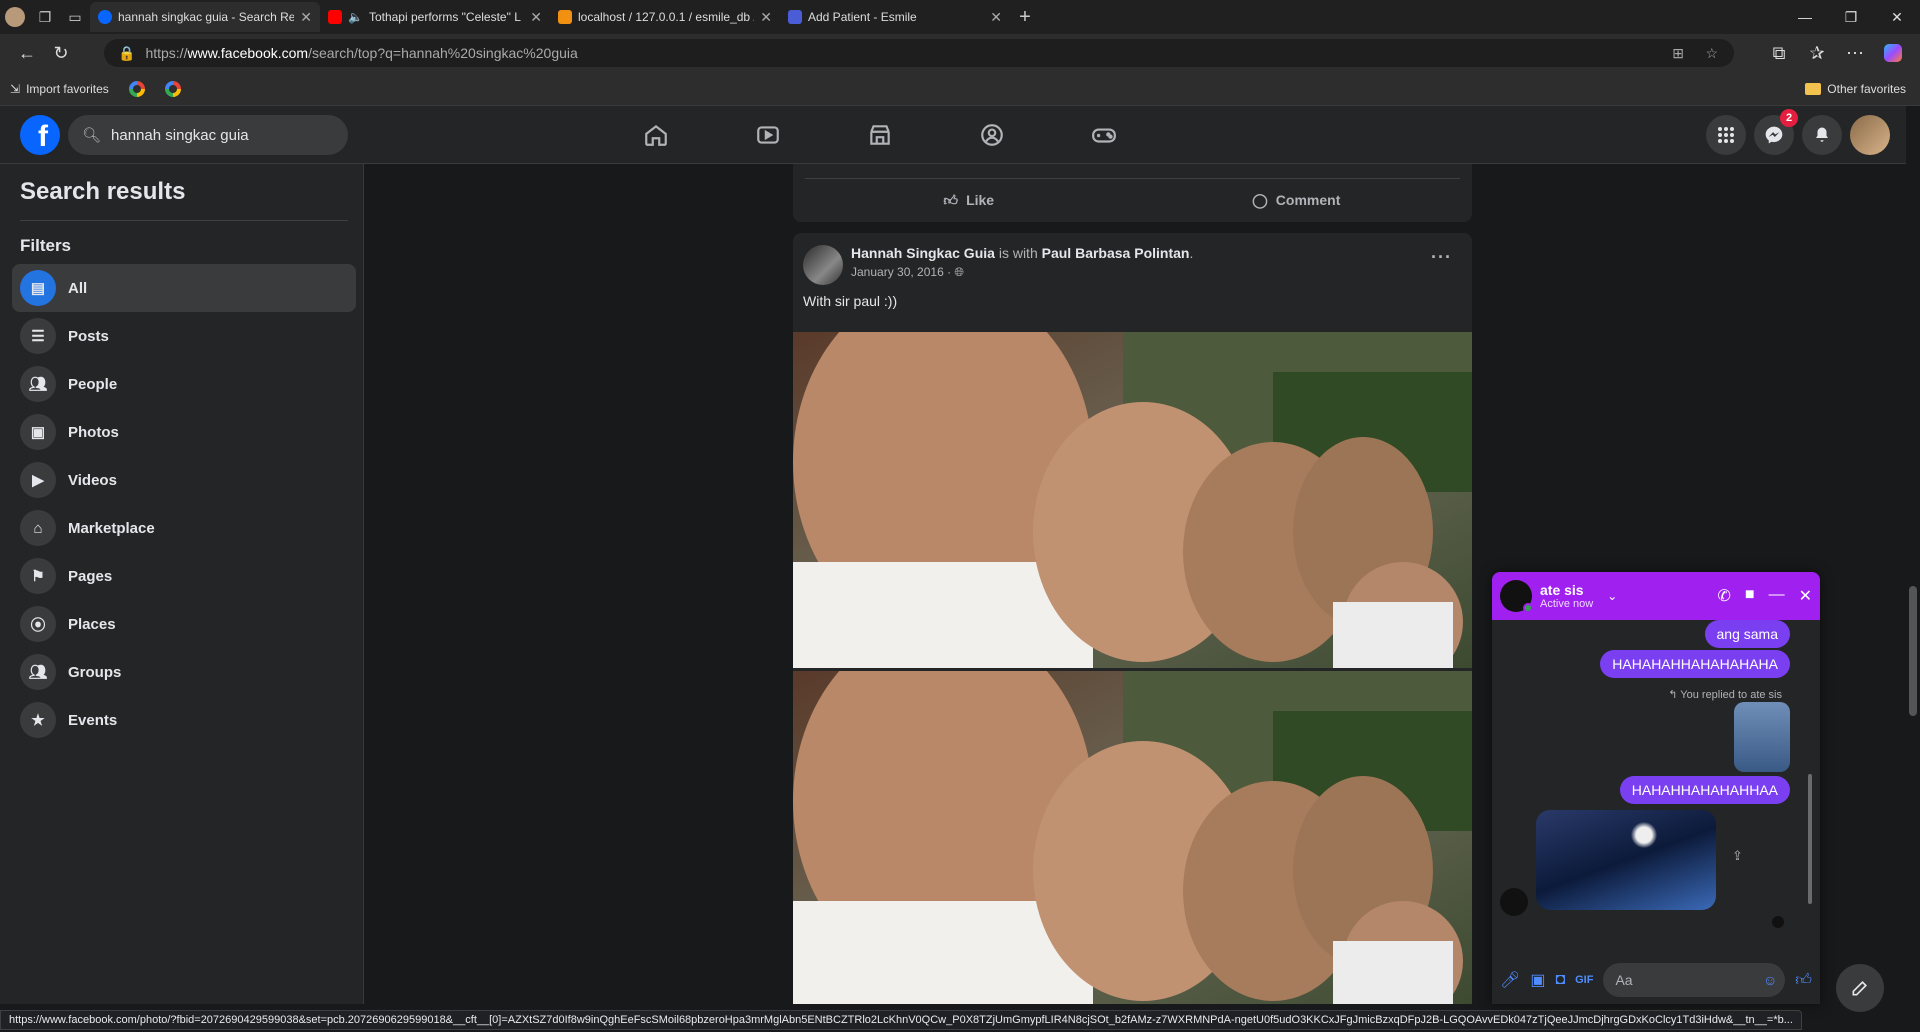 The height and width of the screenshot is (1032, 1920). I want to click on chat-composer: 🎤︎ ▣ ◘ GIF Aa ☺ 👍︎, so click(1656, 980).